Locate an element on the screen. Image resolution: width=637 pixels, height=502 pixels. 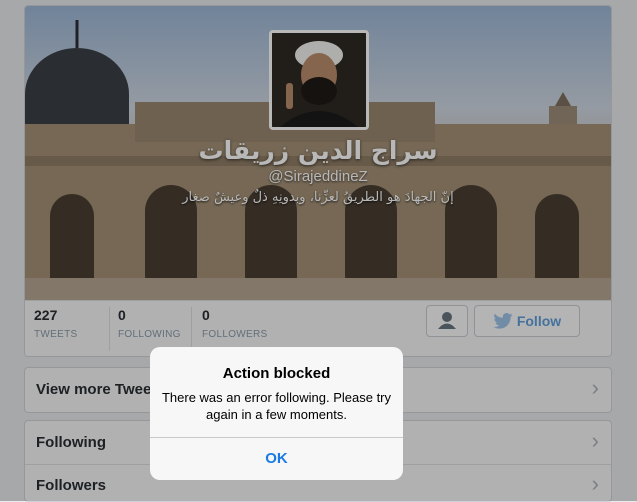
alert-title: Action blocked is located at coordinates (276, 373).